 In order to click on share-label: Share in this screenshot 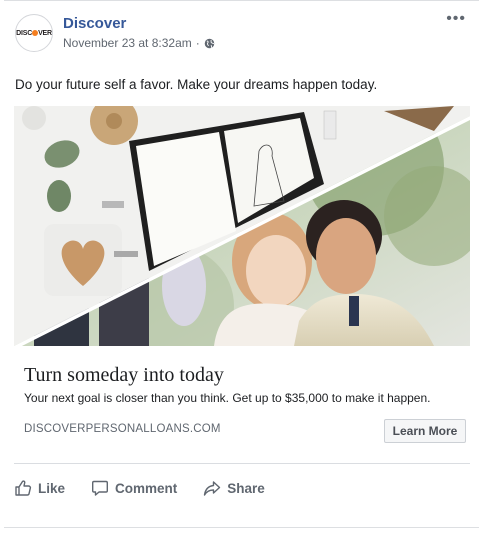, I will do `click(246, 488)`.